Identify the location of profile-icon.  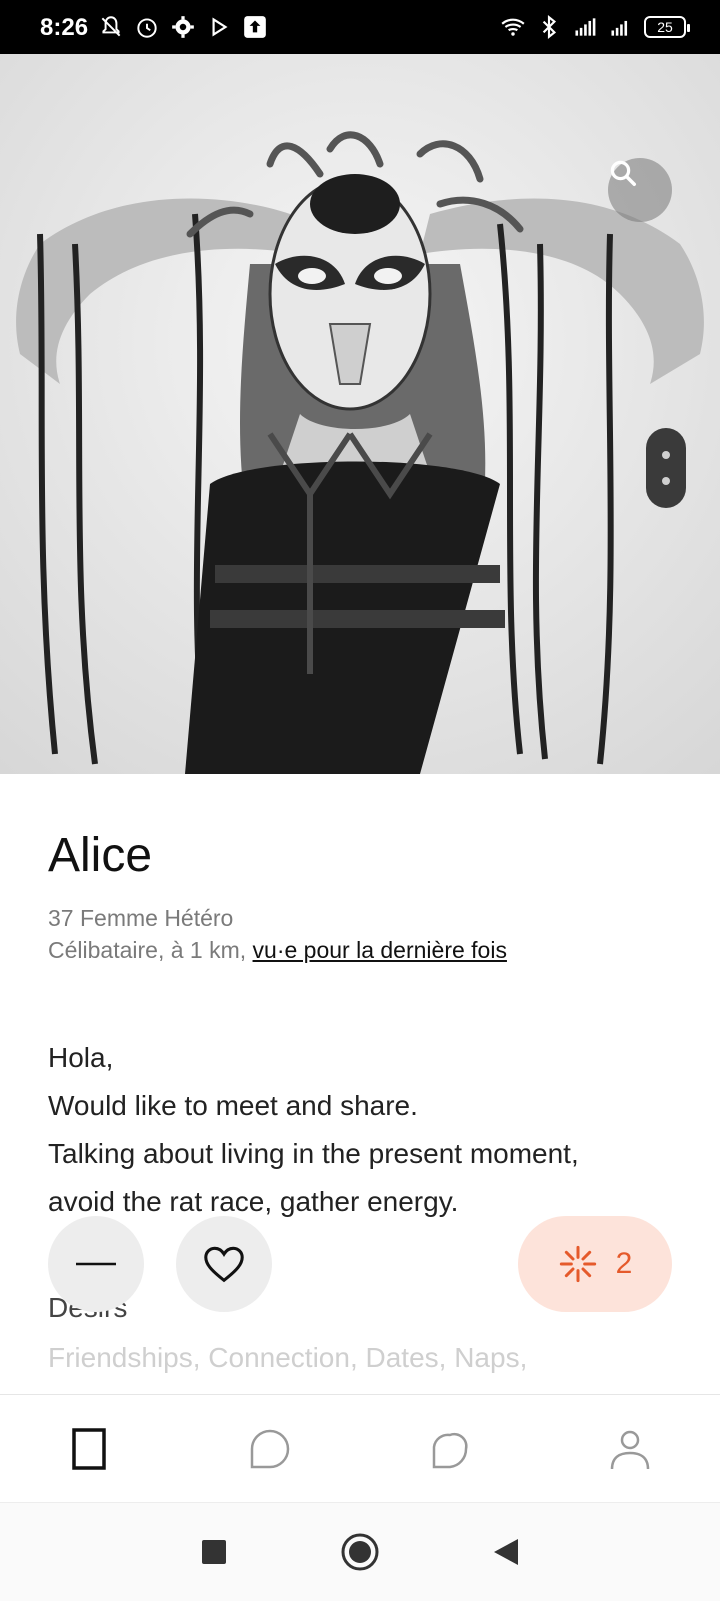
(630, 1450).